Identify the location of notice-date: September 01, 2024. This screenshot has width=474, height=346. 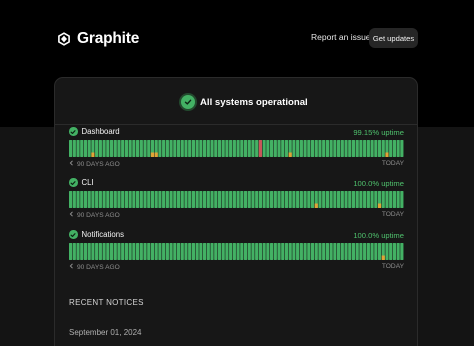
(105, 332).